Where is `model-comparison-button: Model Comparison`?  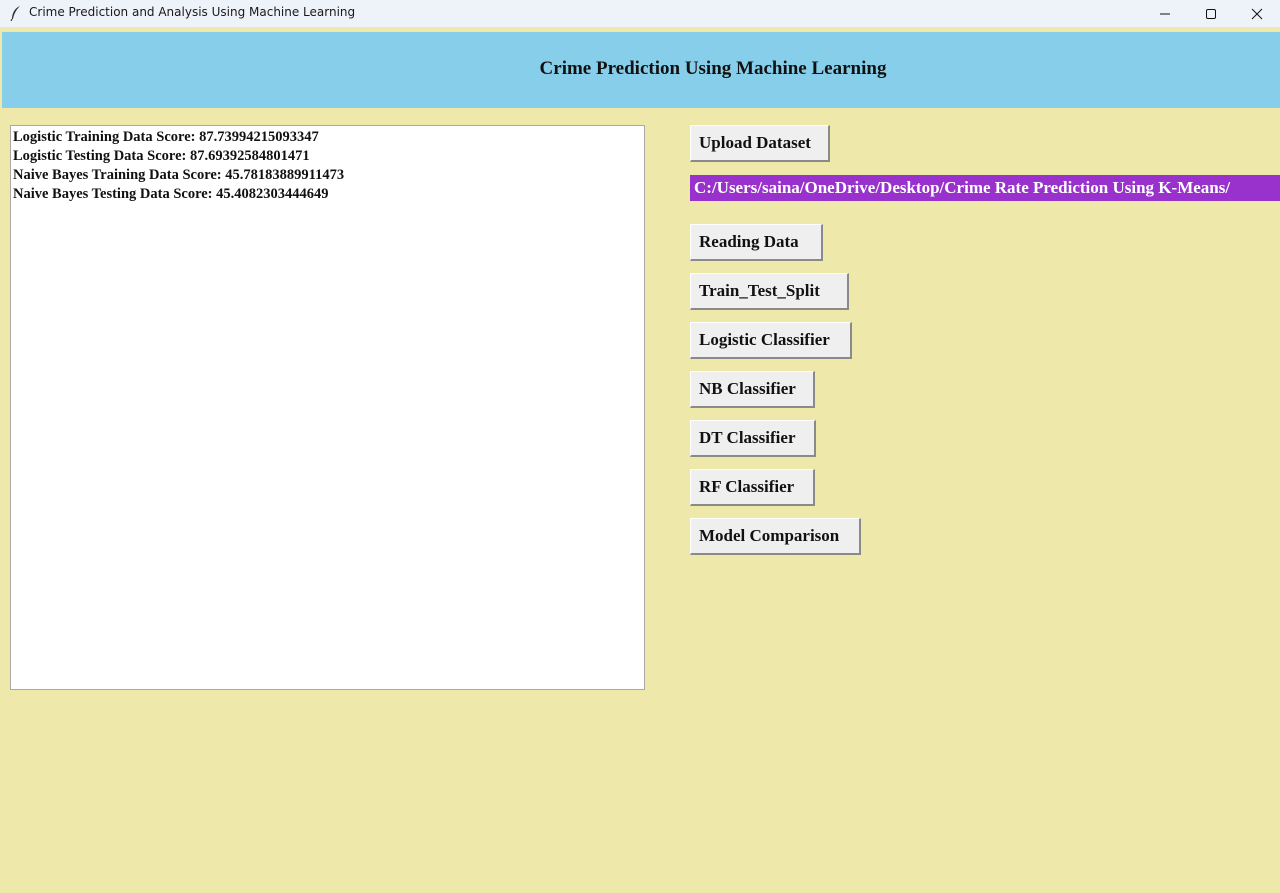
model-comparison-button: Model Comparison is located at coordinates (775, 536).